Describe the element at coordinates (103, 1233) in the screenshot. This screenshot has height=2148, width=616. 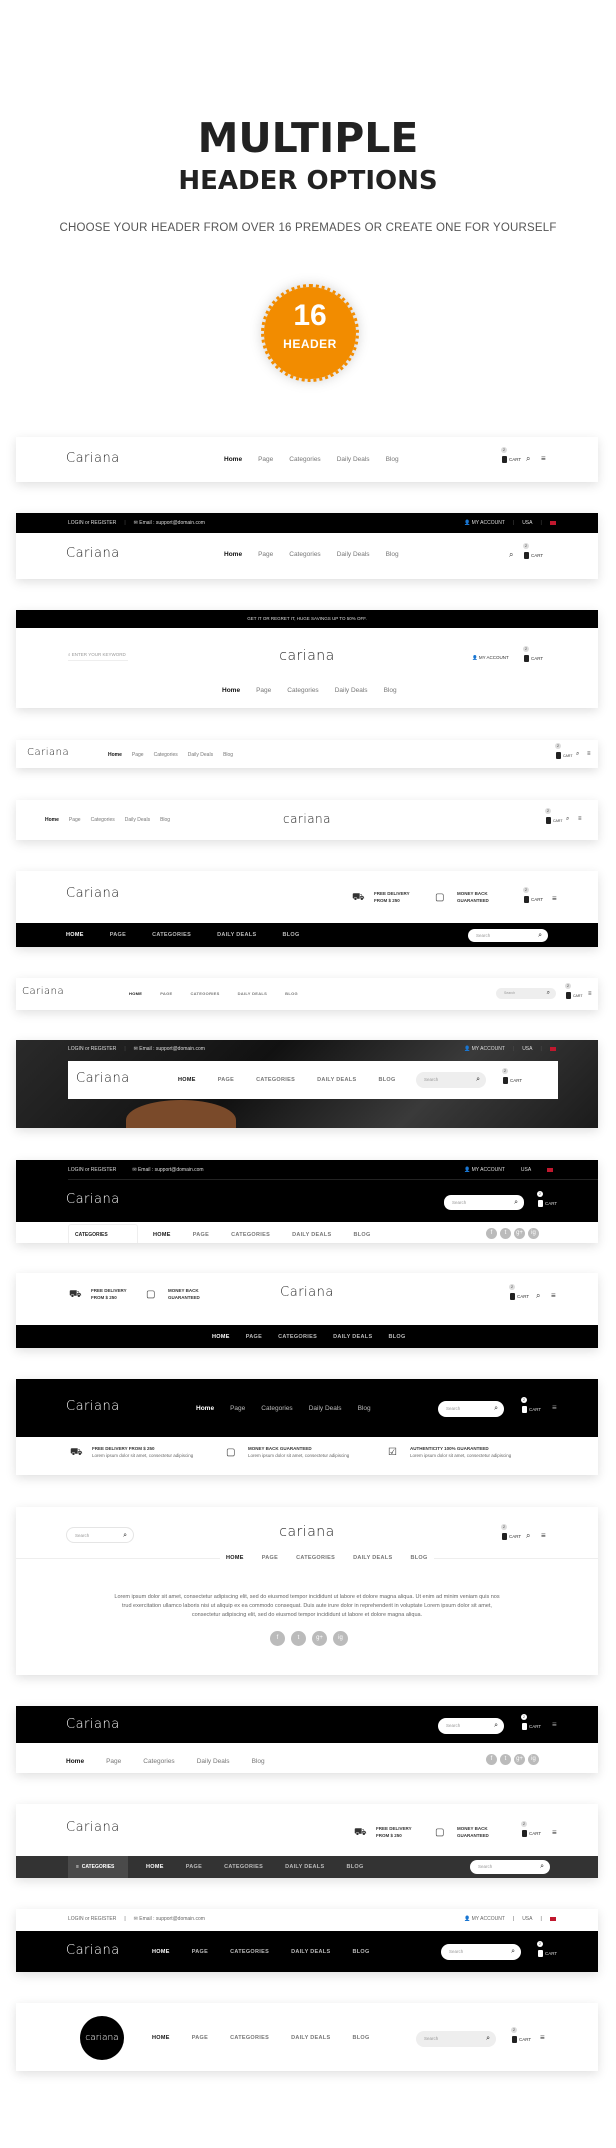
I see `categories-button: CATEGORIES` at that location.